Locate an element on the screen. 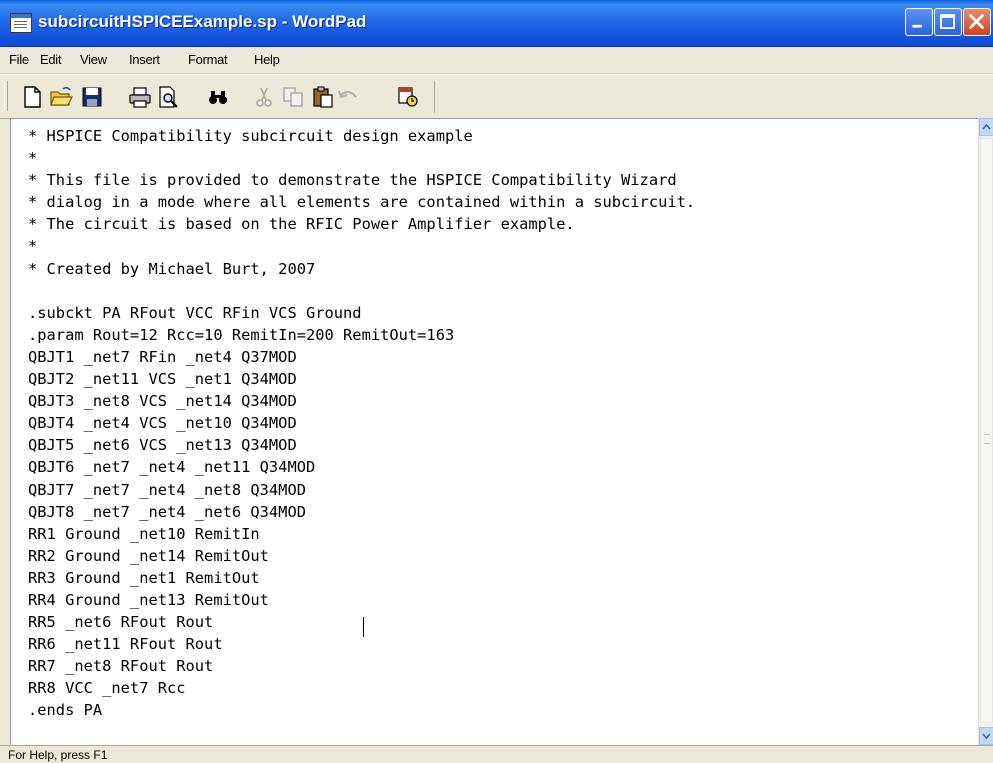 The width and height of the screenshot is (993, 763). menu-view: View is located at coordinates (93, 59).